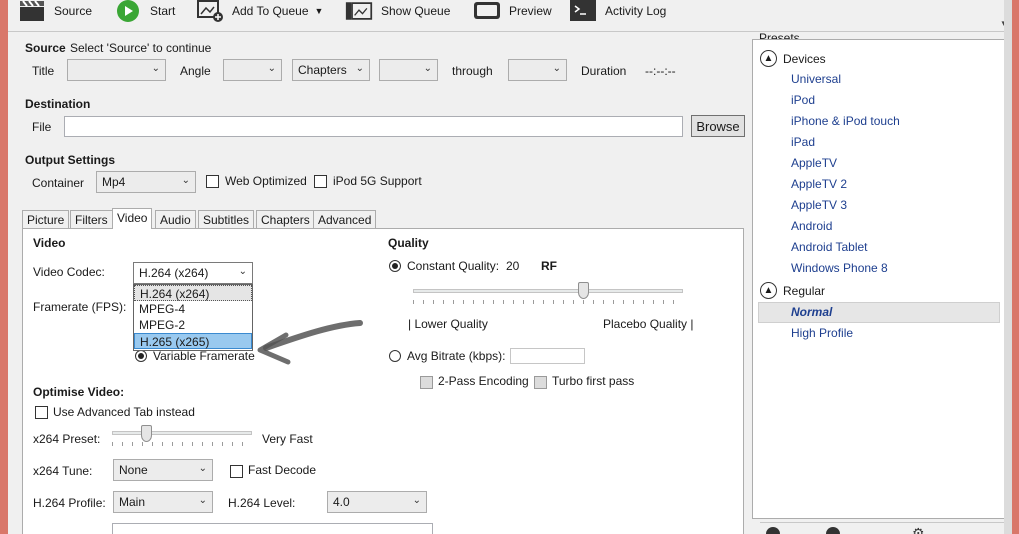 This screenshot has height=534, width=1019. Describe the element at coordinates (43, 71) in the screenshot. I see `title-label: Title` at that location.